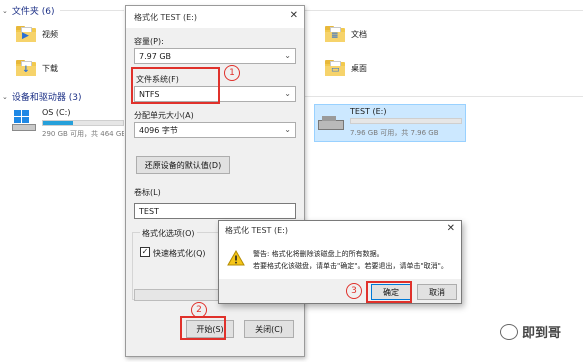  What do you see at coordinates (26, 34) in the screenshot?
I see `video-folder-icon: ▶` at bounding box center [26, 34].